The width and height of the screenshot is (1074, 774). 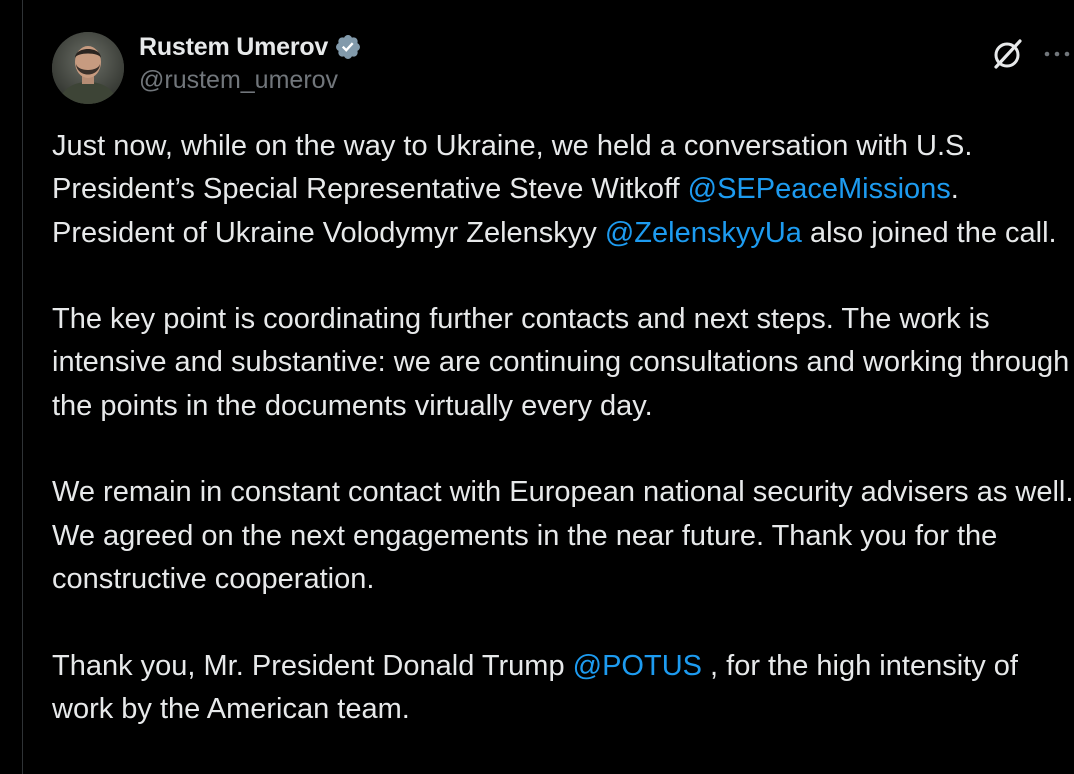 I want to click on author-handle: @rustem_umerov, so click(x=250, y=80).